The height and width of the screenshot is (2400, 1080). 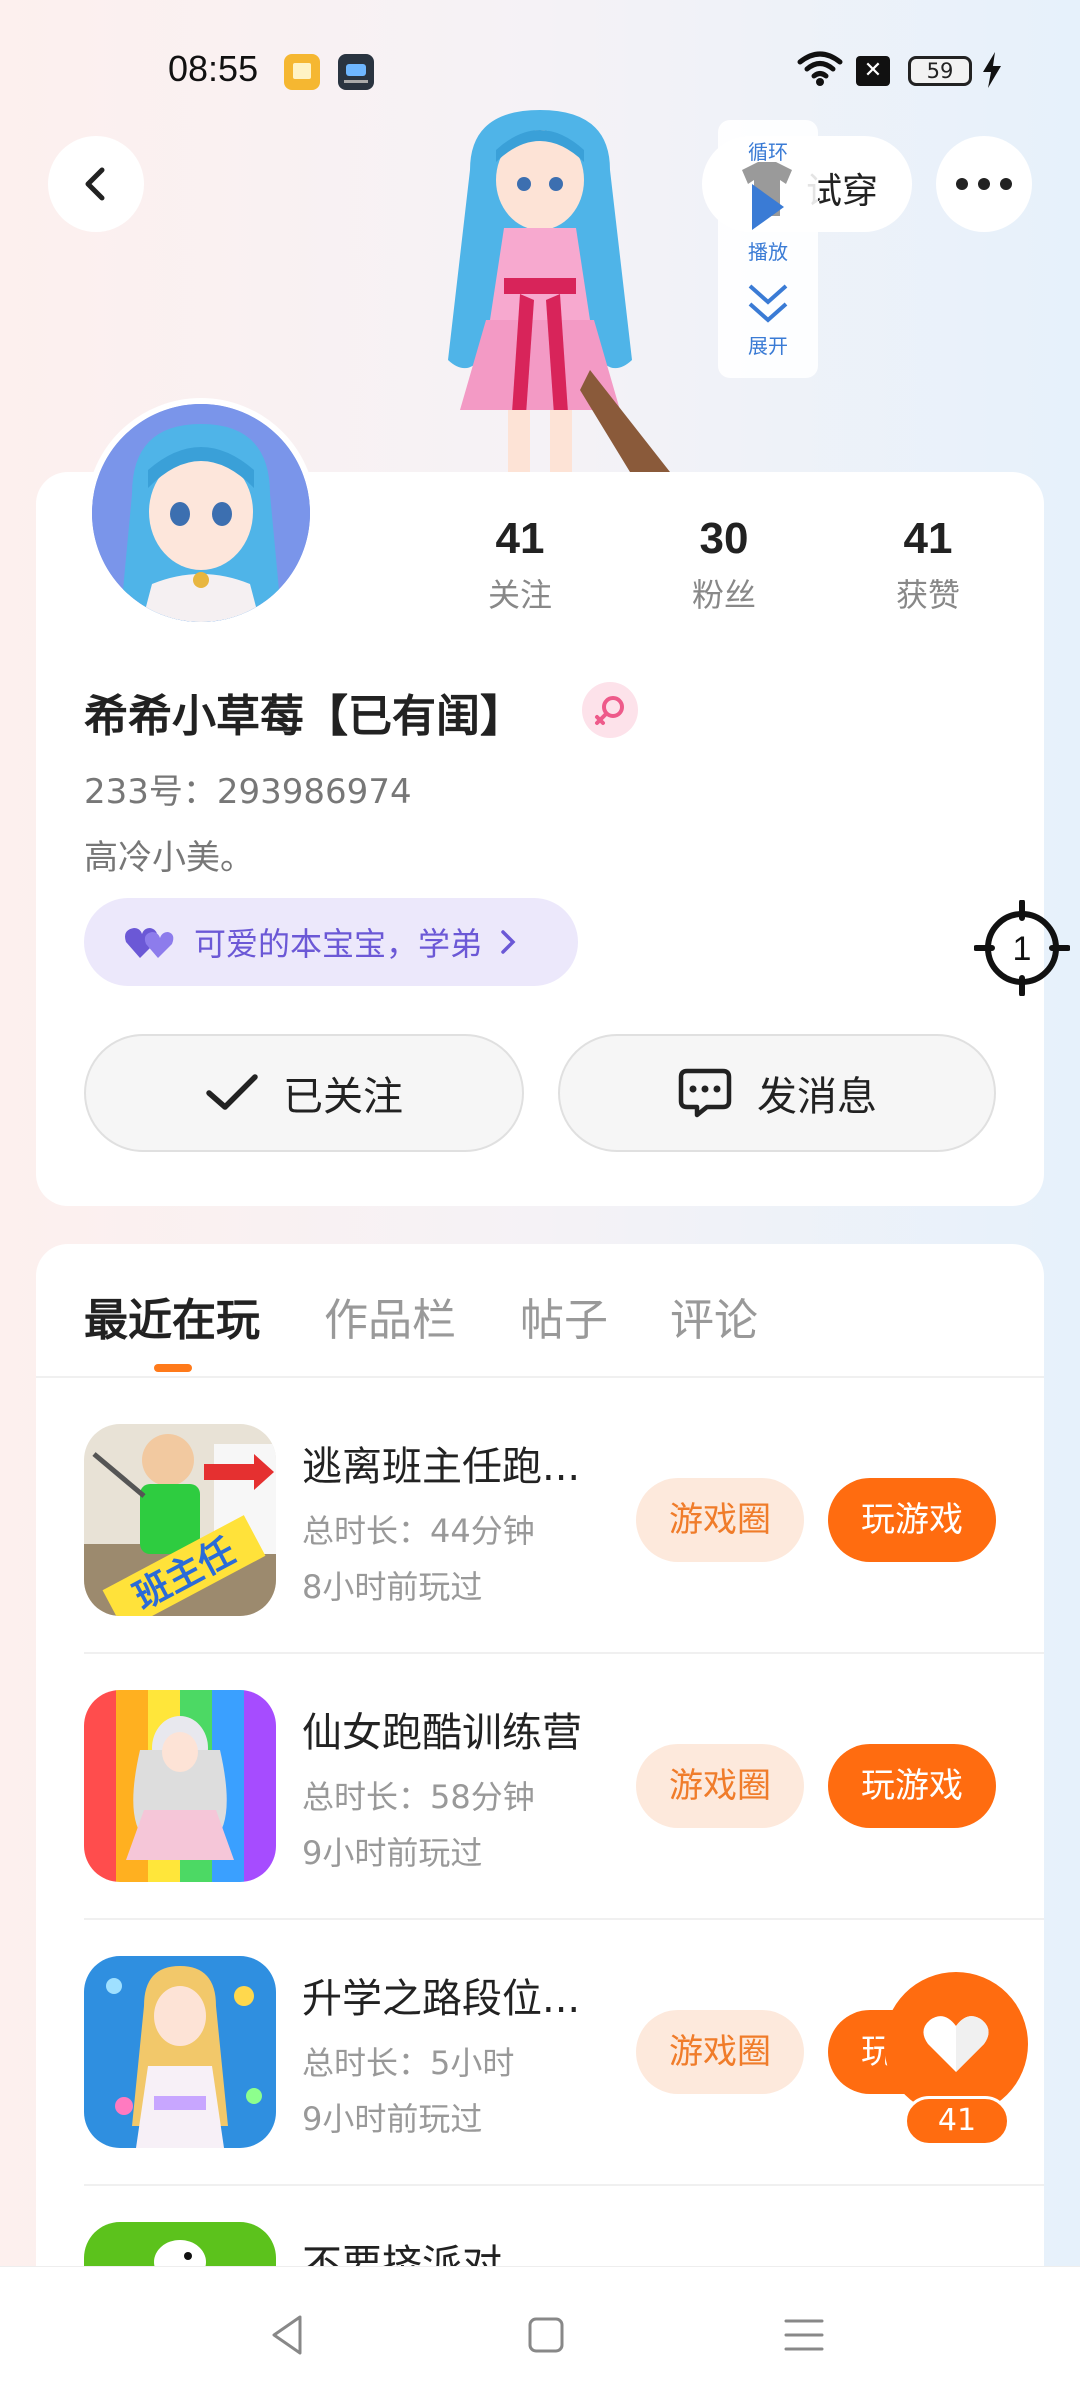 What do you see at coordinates (288, 2335) in the screenshot?
I see `nav-back-icon` at bounding box center [288, 2335].